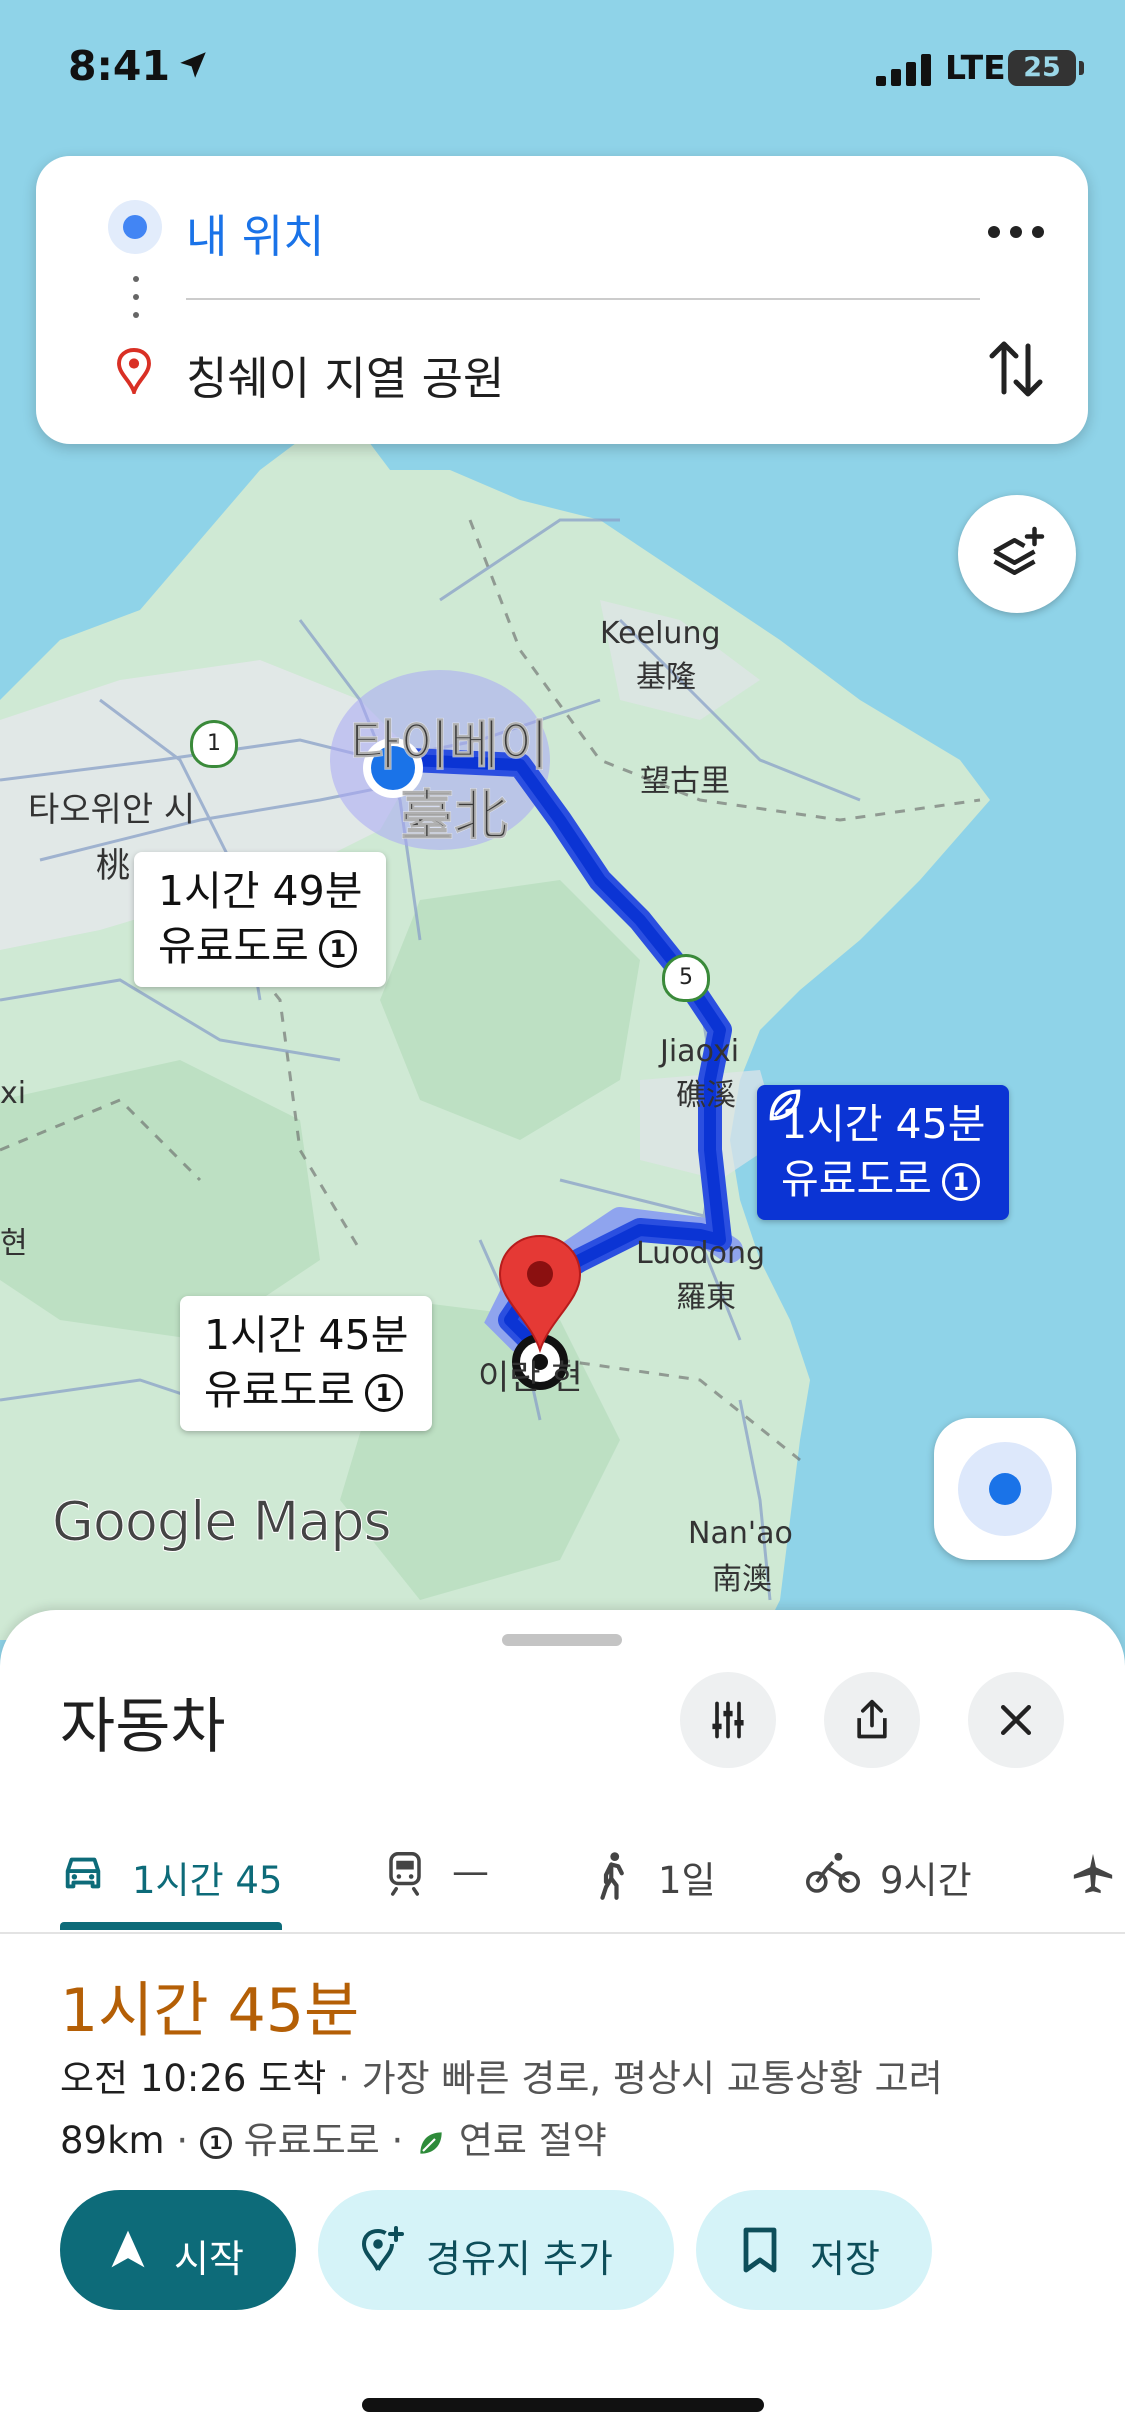 The width and height of the screenshot is (1125, 2436). What do you see at coordinates (207, 1880) in the screenshot?
I see `tab-driving-label: 1시간 45` at bounding box center [207, 1880].